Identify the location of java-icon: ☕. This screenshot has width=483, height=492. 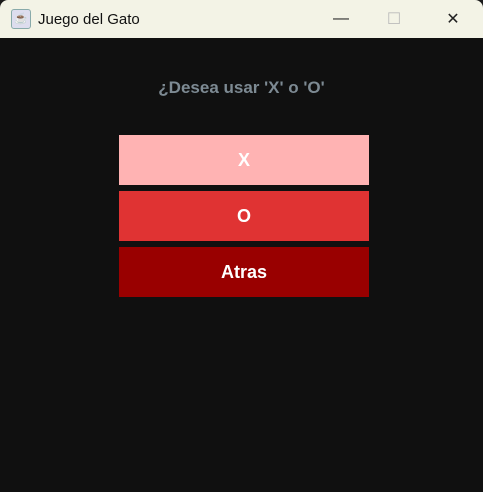
(21, 19).